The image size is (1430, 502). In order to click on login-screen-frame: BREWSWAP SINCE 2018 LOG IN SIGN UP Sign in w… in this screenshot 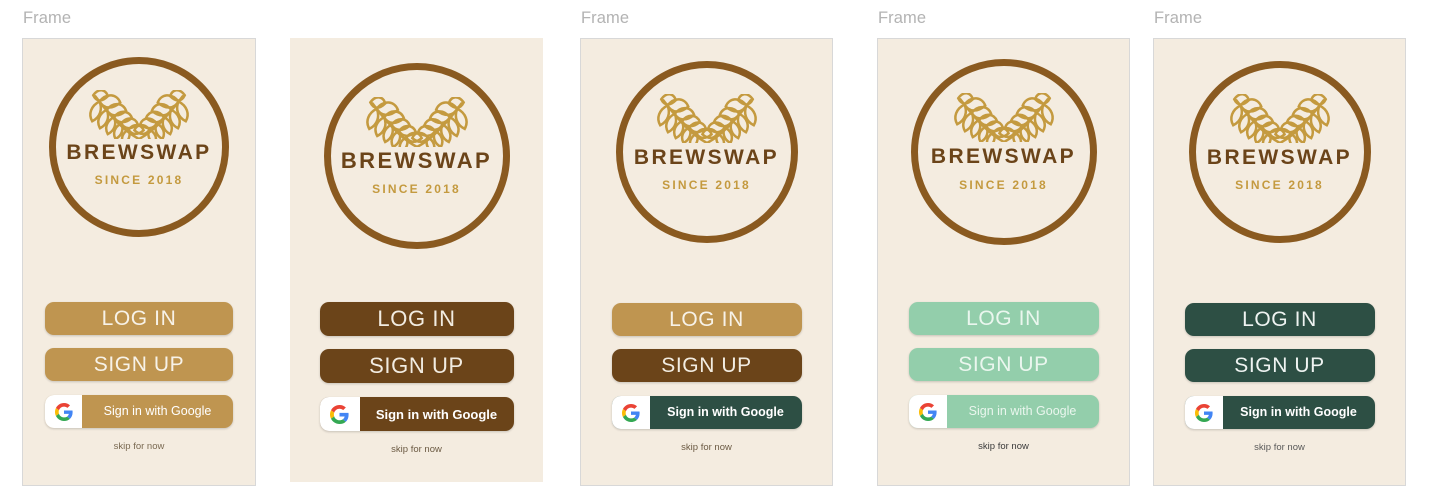, I will do `click(139, 262)`.